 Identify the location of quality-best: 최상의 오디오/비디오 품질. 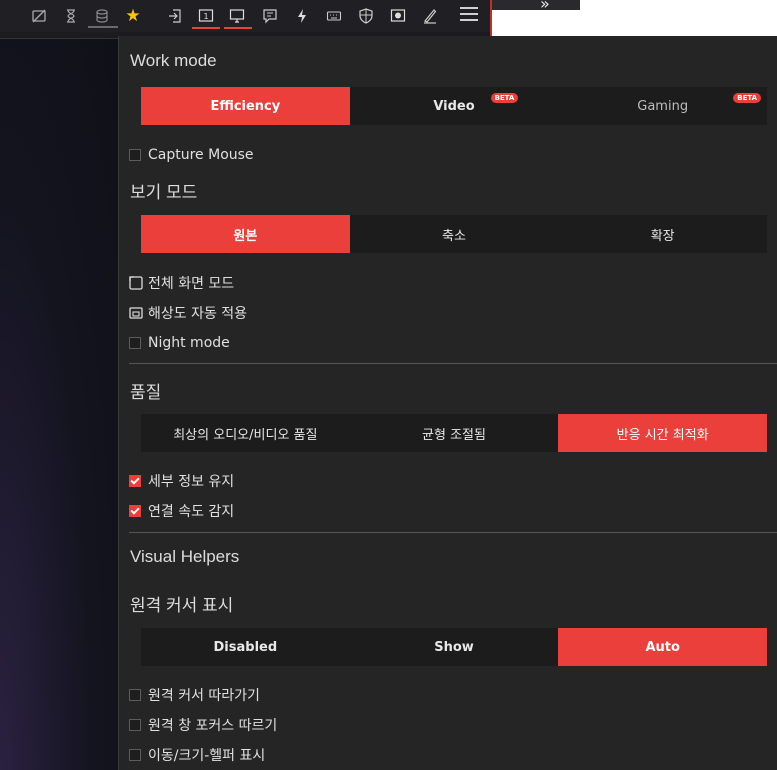
(245, 433).